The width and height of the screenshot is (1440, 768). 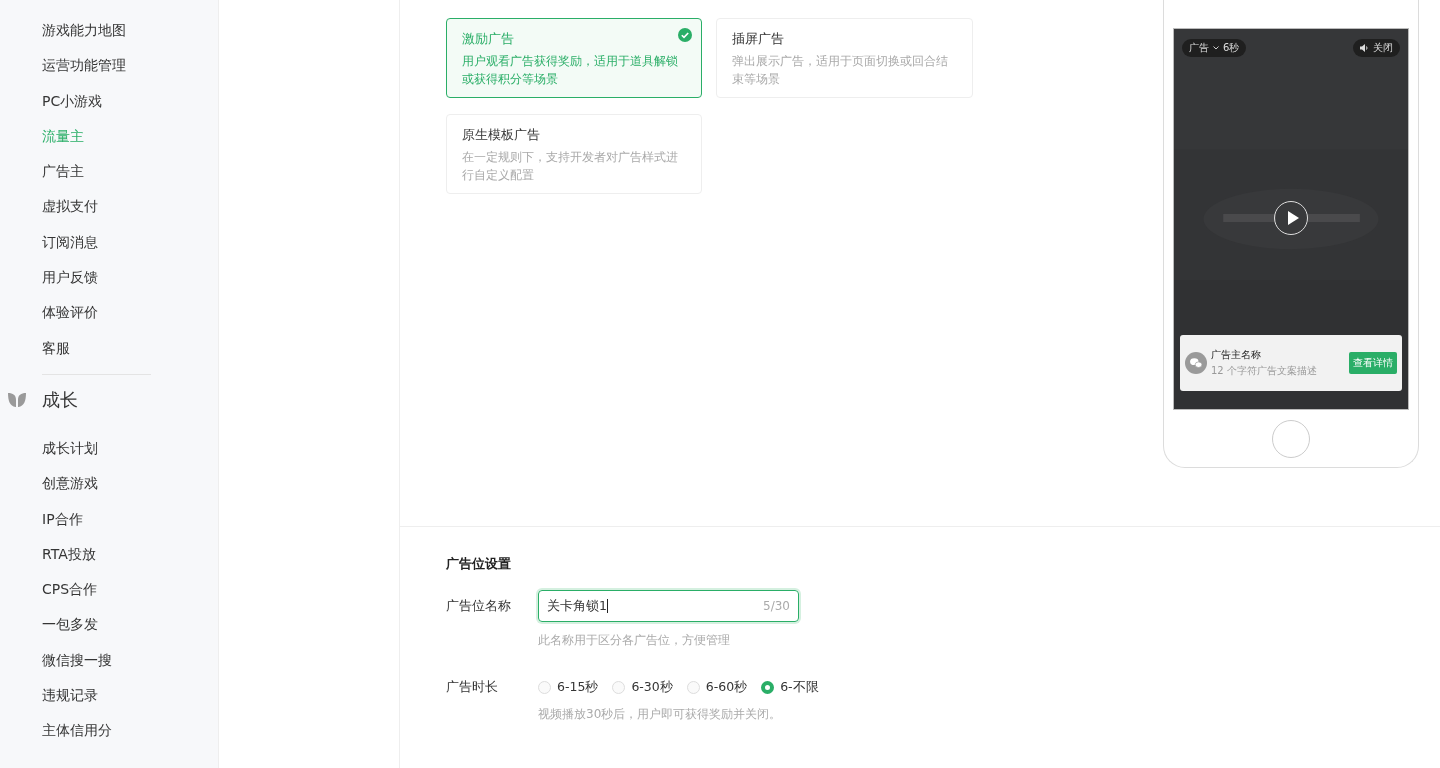 What do you see at coordinates (109, 313) in the screenshot?
I see `sidebar-item: 体验评价` at bounding box center [109, 313].